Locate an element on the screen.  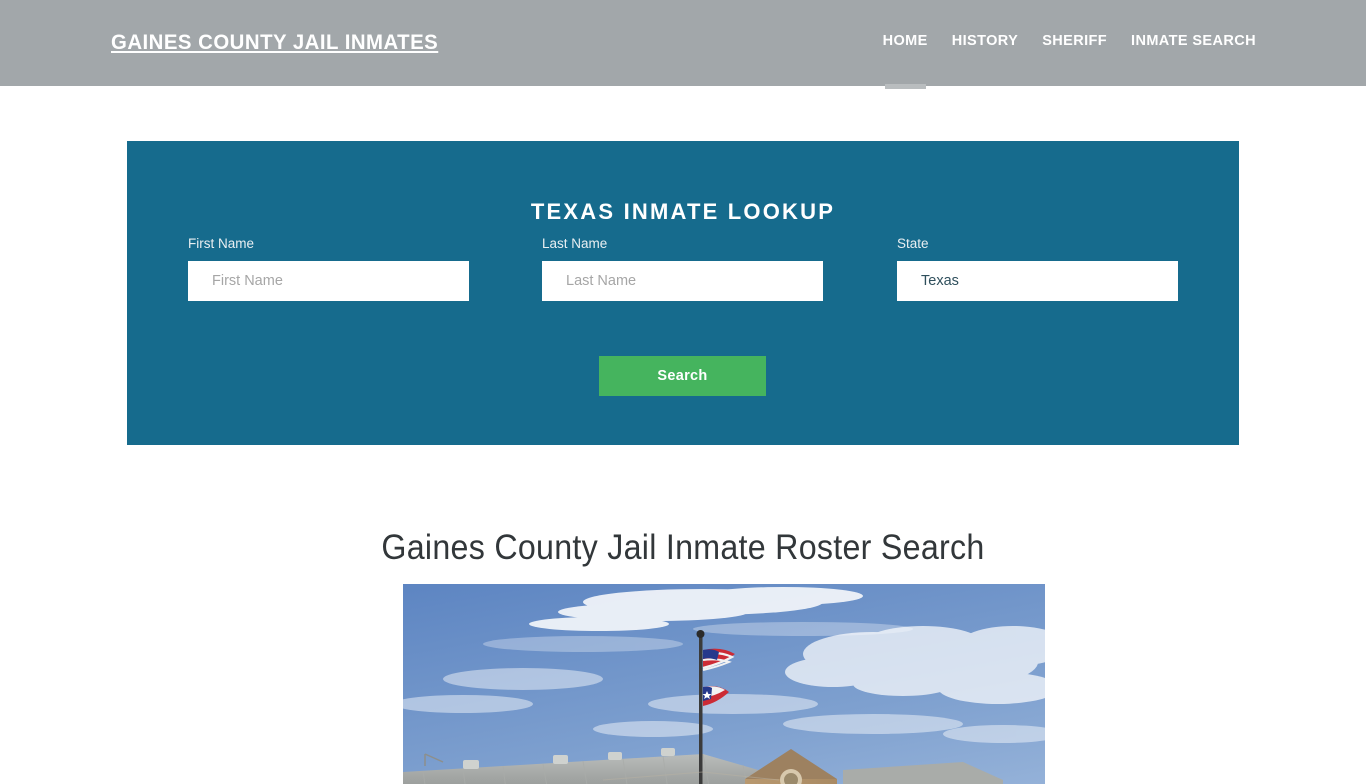
nav-item-inmate-search: INMATE SEARCH is located at coordinates (1193, 43).